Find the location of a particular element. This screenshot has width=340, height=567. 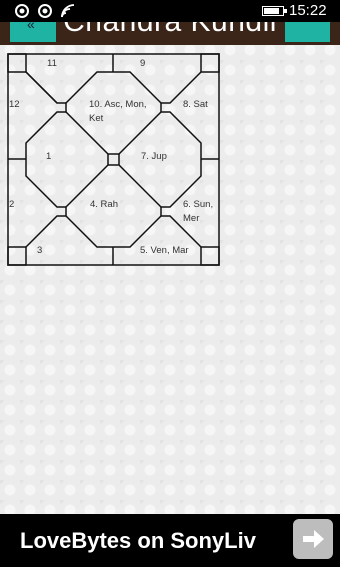

ad-banner: LoveBytes on SonyLiv is located at coordinates (170, 540).